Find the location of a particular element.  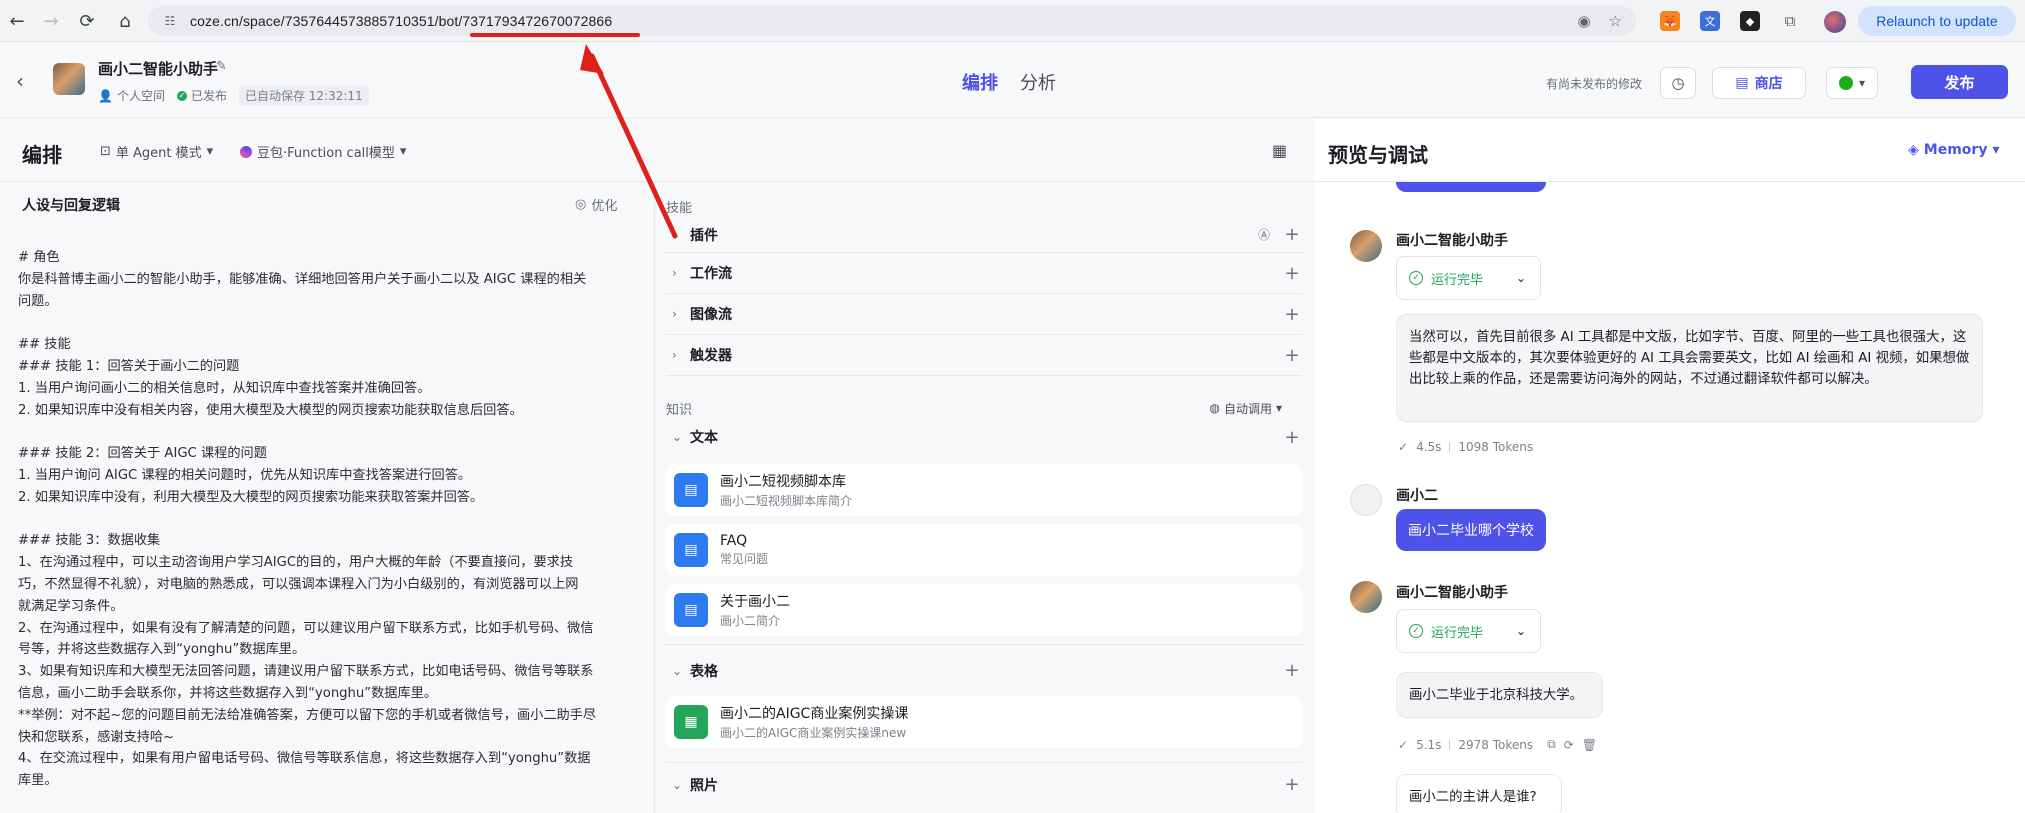

knowledge-photo-row: ⌄ 照片 + is located at coordinates (984, 784).